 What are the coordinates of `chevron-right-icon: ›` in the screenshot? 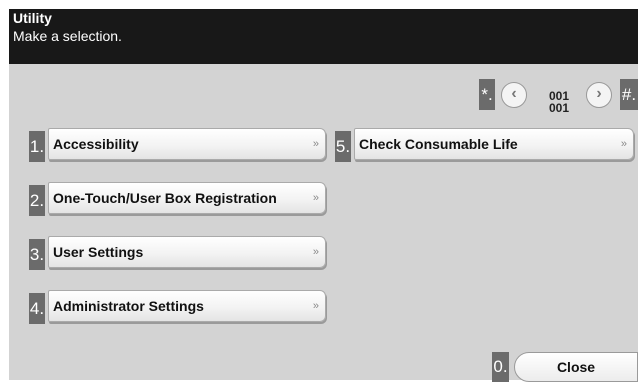 It's located at (599, 93).